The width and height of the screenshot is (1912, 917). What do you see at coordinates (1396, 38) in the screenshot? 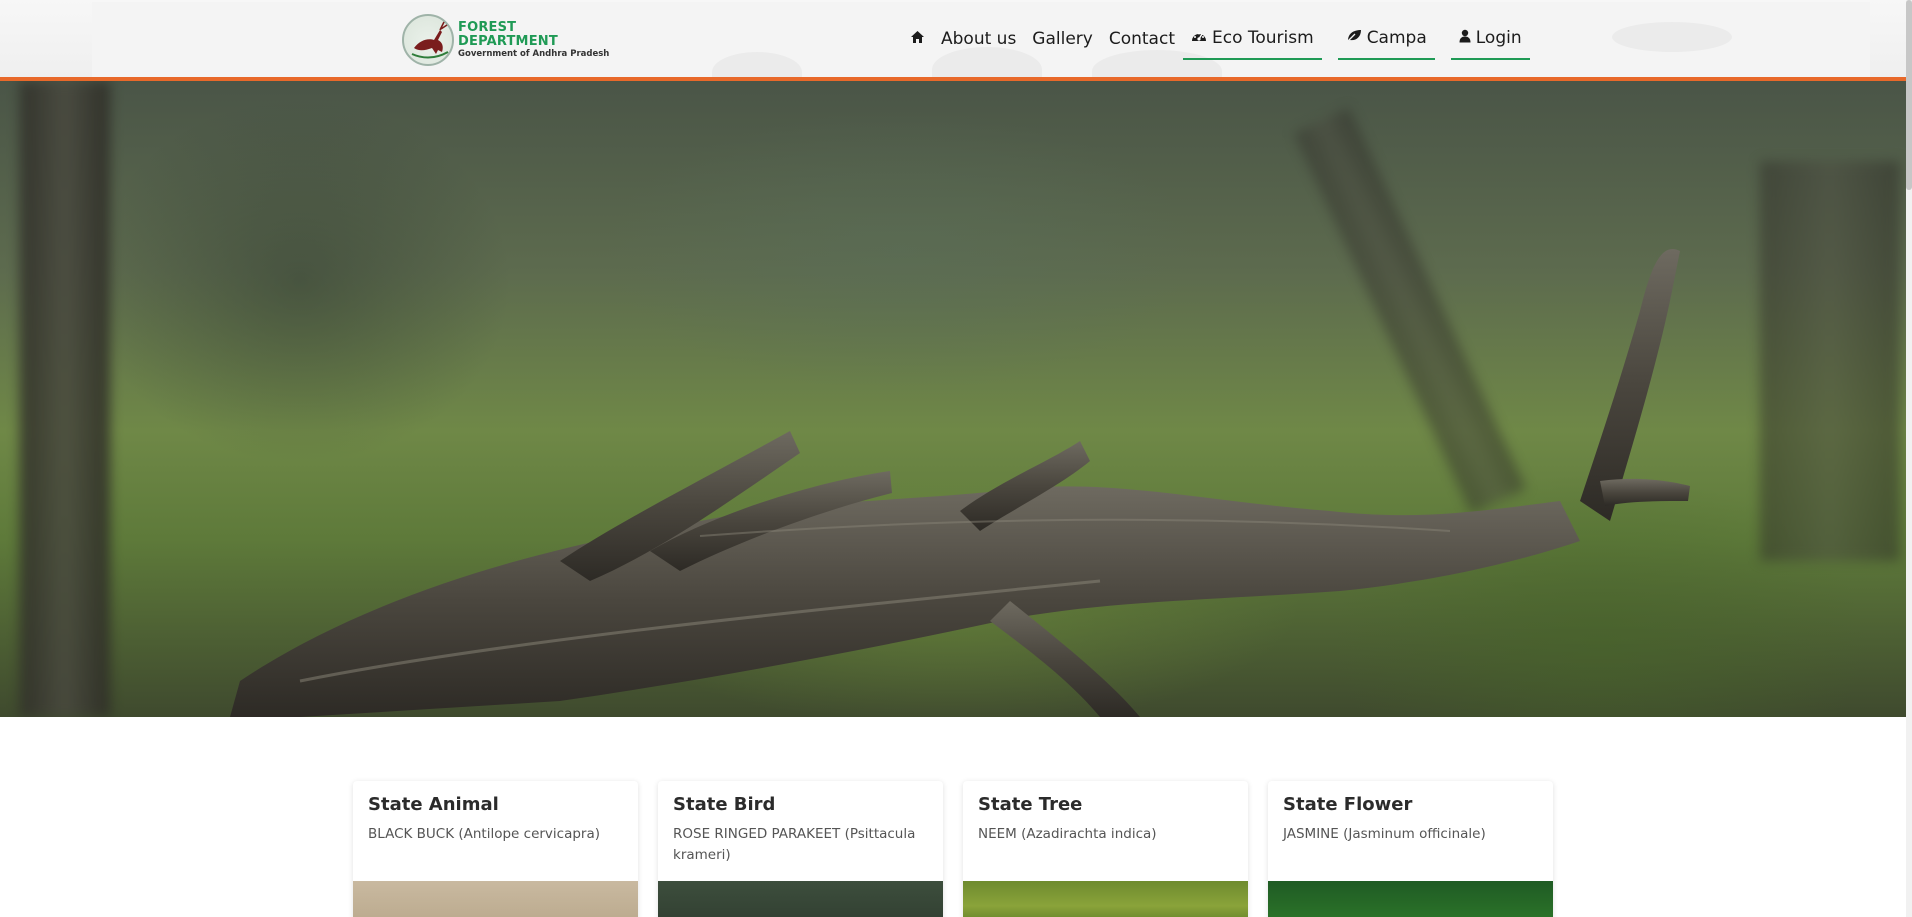
I see `nav-campa-label: Campa` at bounding box center [1396, 38].